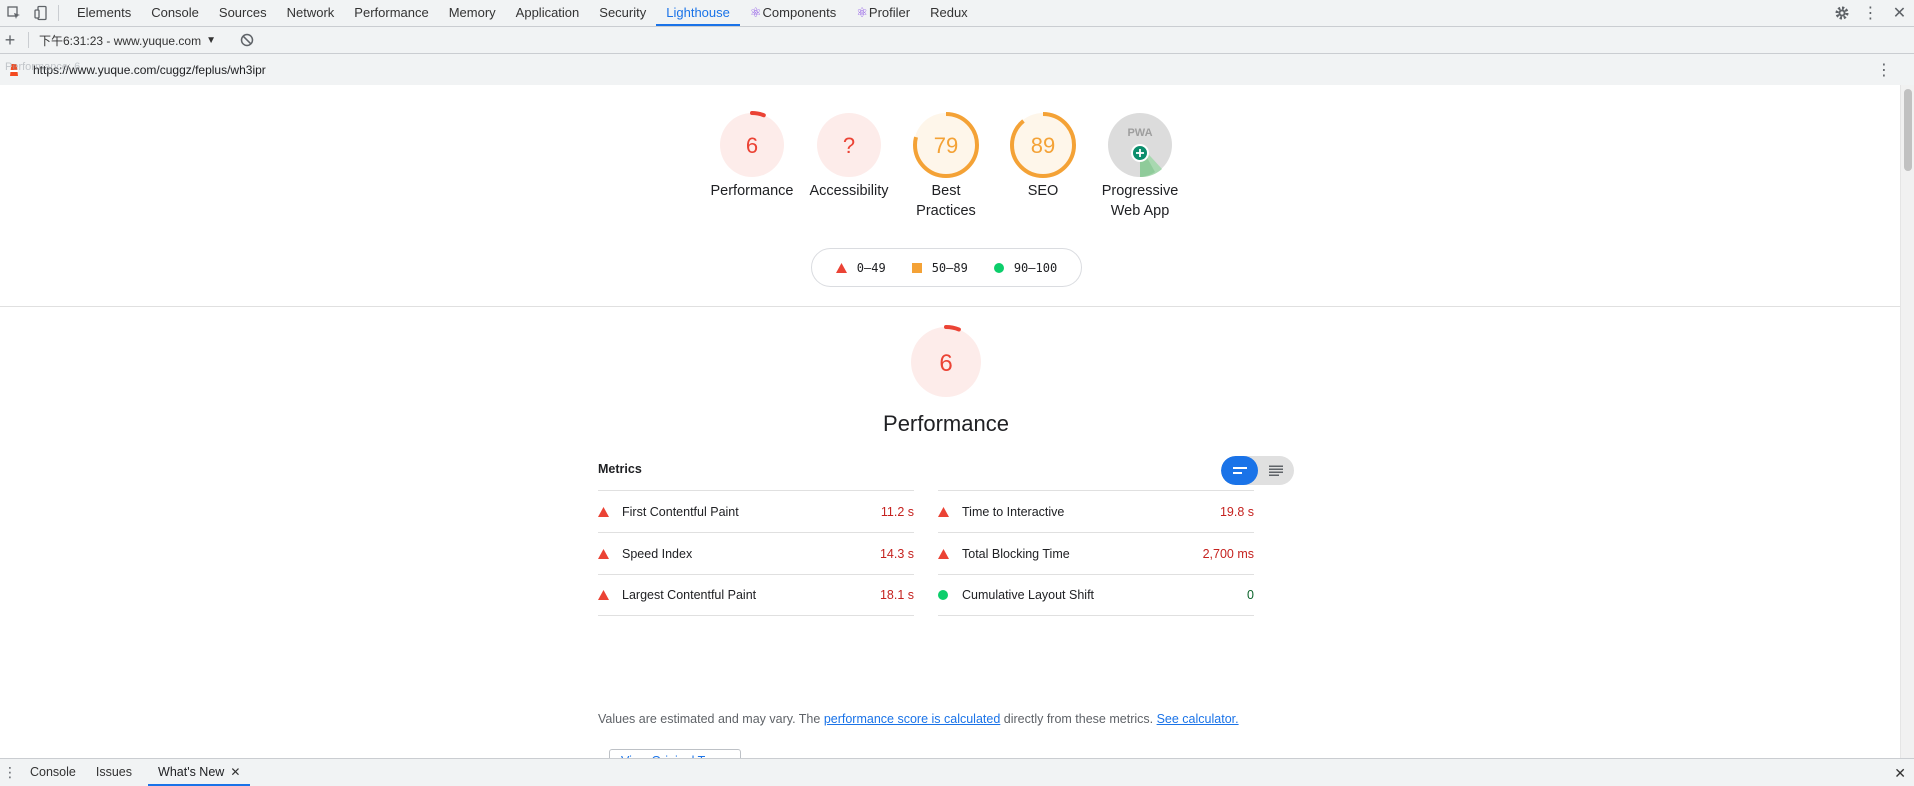 This screenshot has width=1914, height=786. What do you see at coordinates (1096, 595) in the screenshot?
I see `metric-cumulative-layout-shift: Cumulative Layout Shift 0` at bounding box center [1096, 595].